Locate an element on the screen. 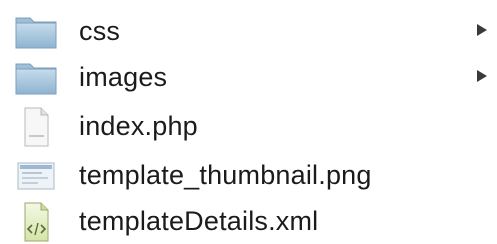 The image size is (497, 244). php-file-icon is located at coordinates (36, 127).